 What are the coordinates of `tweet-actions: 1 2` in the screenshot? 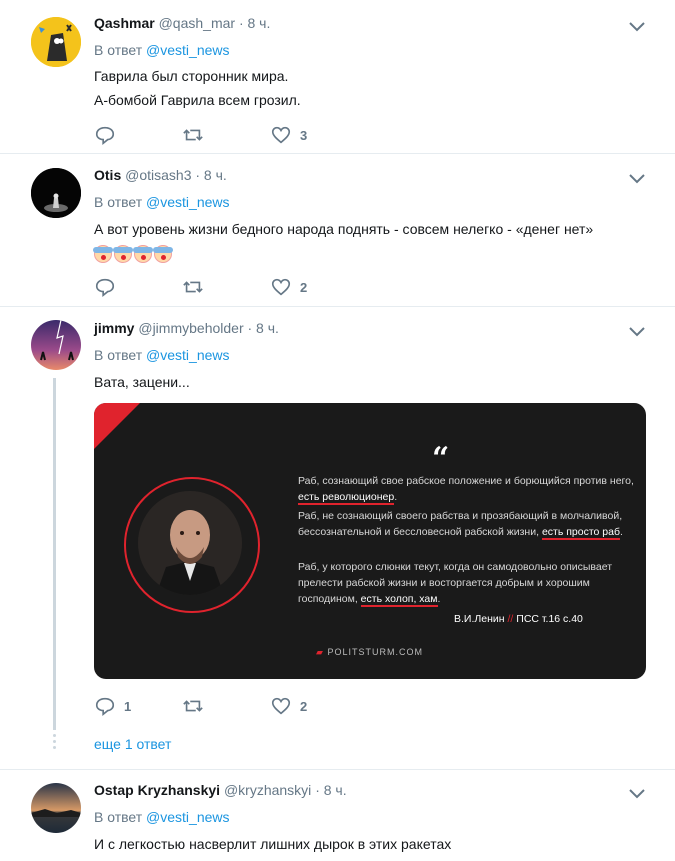 It's located at (304, 706).